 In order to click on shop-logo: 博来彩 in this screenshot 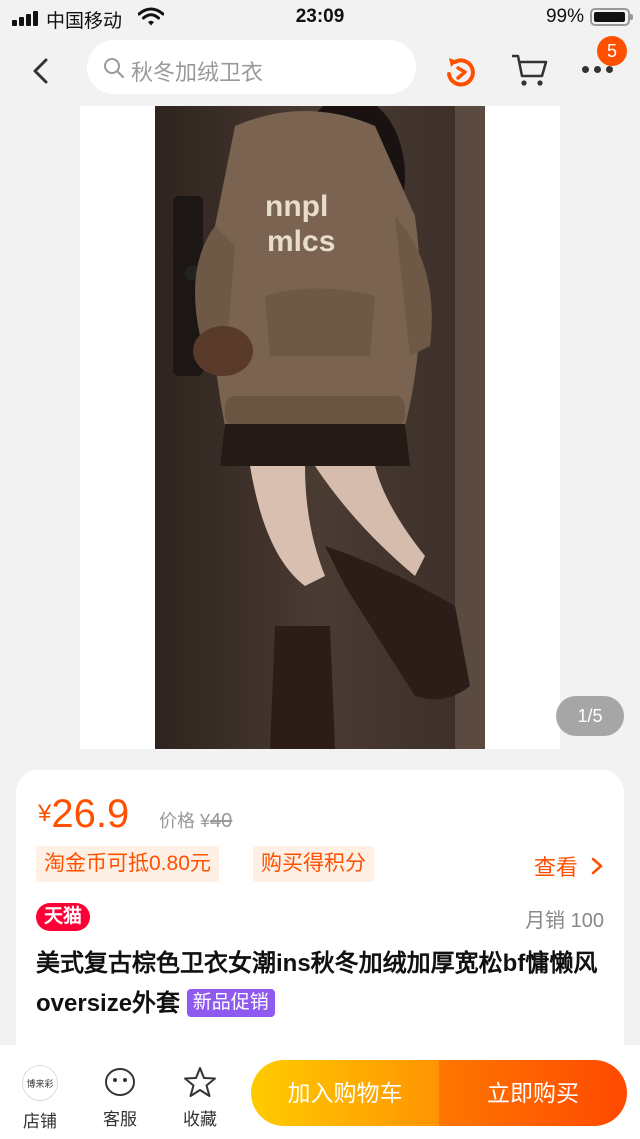, I will do `click(40, 1083)`.